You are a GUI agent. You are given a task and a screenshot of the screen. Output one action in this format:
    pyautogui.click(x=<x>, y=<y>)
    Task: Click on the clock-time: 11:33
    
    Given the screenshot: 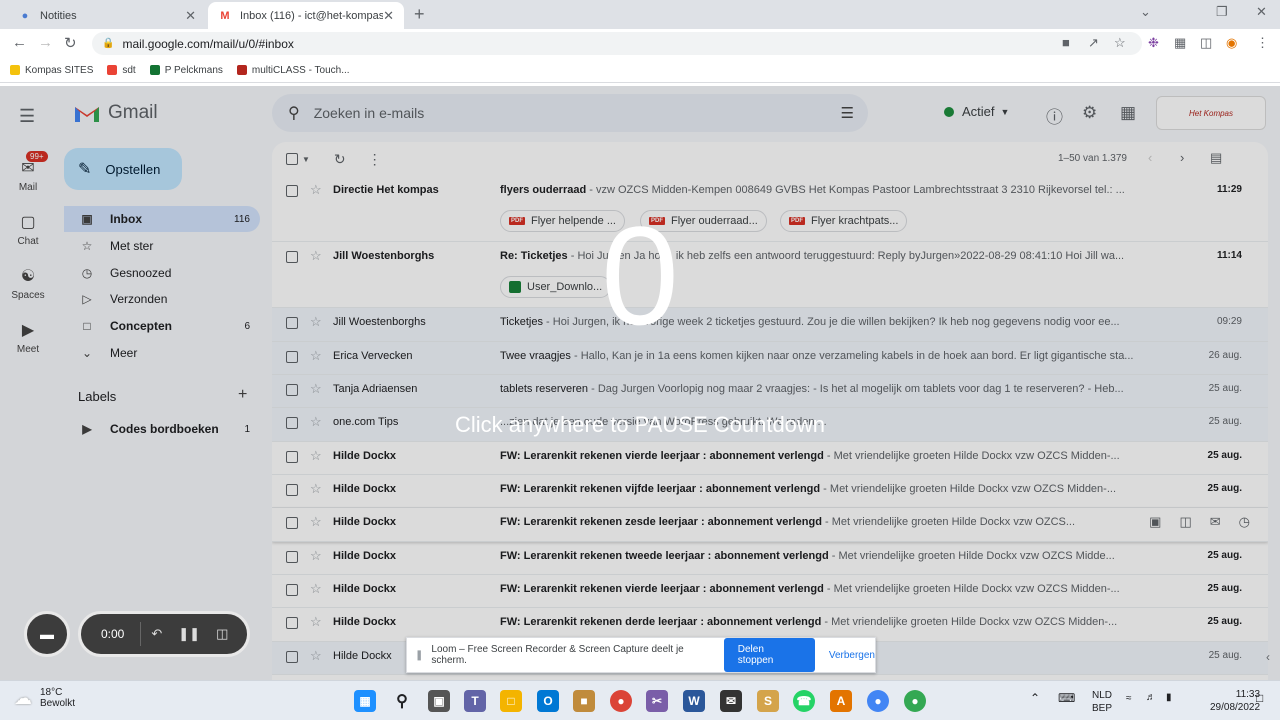 What is the action you would take?
    pyautogui.click(x=1248, y=694)
    